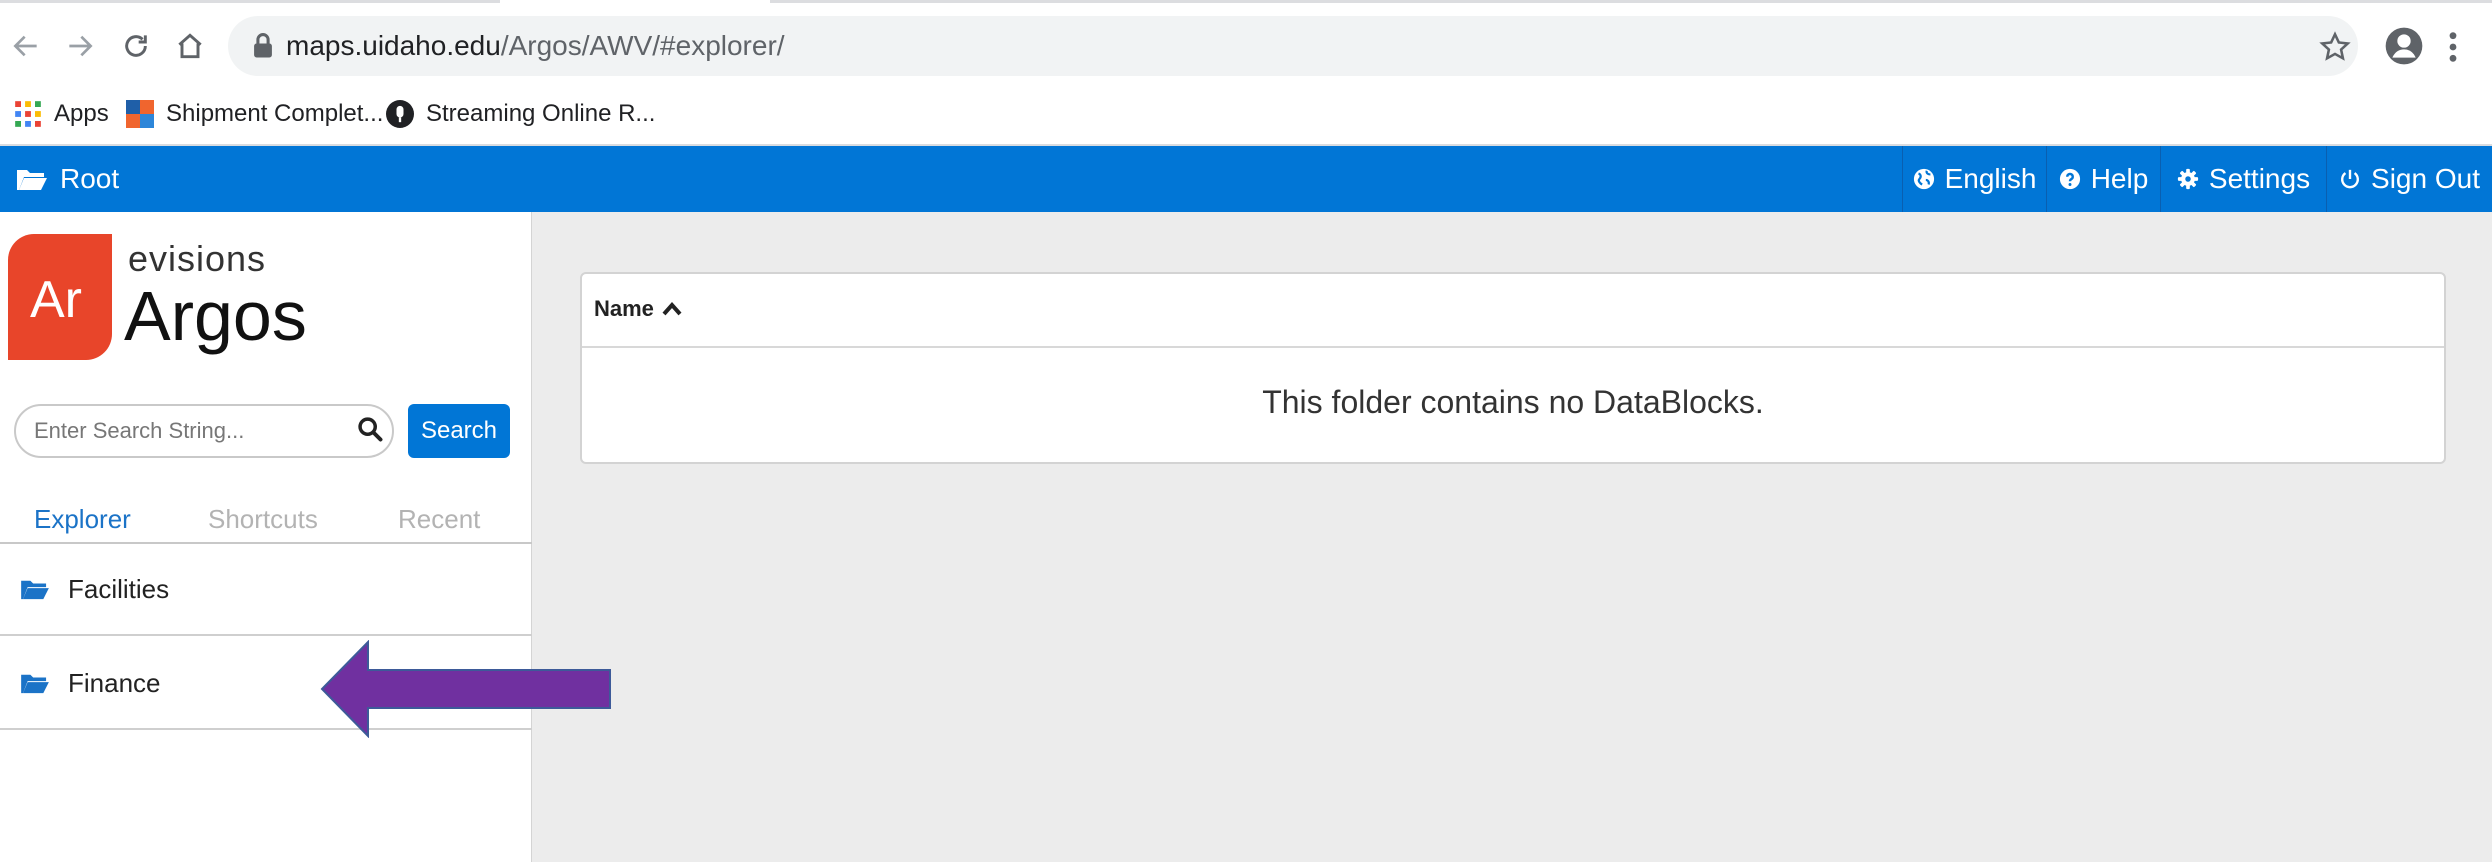 This screenshot has height=862, width=2492. Describe the element at coordinates (114, 682) in the screenshot. I see `folder-label: Finance` at that location.